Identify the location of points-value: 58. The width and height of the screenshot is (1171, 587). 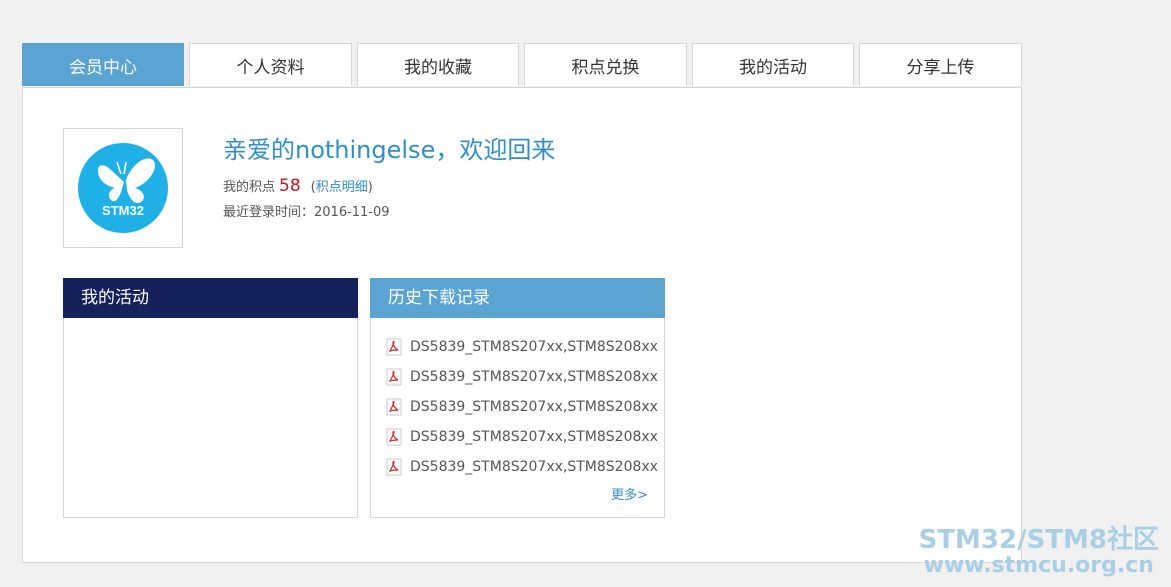
(290, 186).